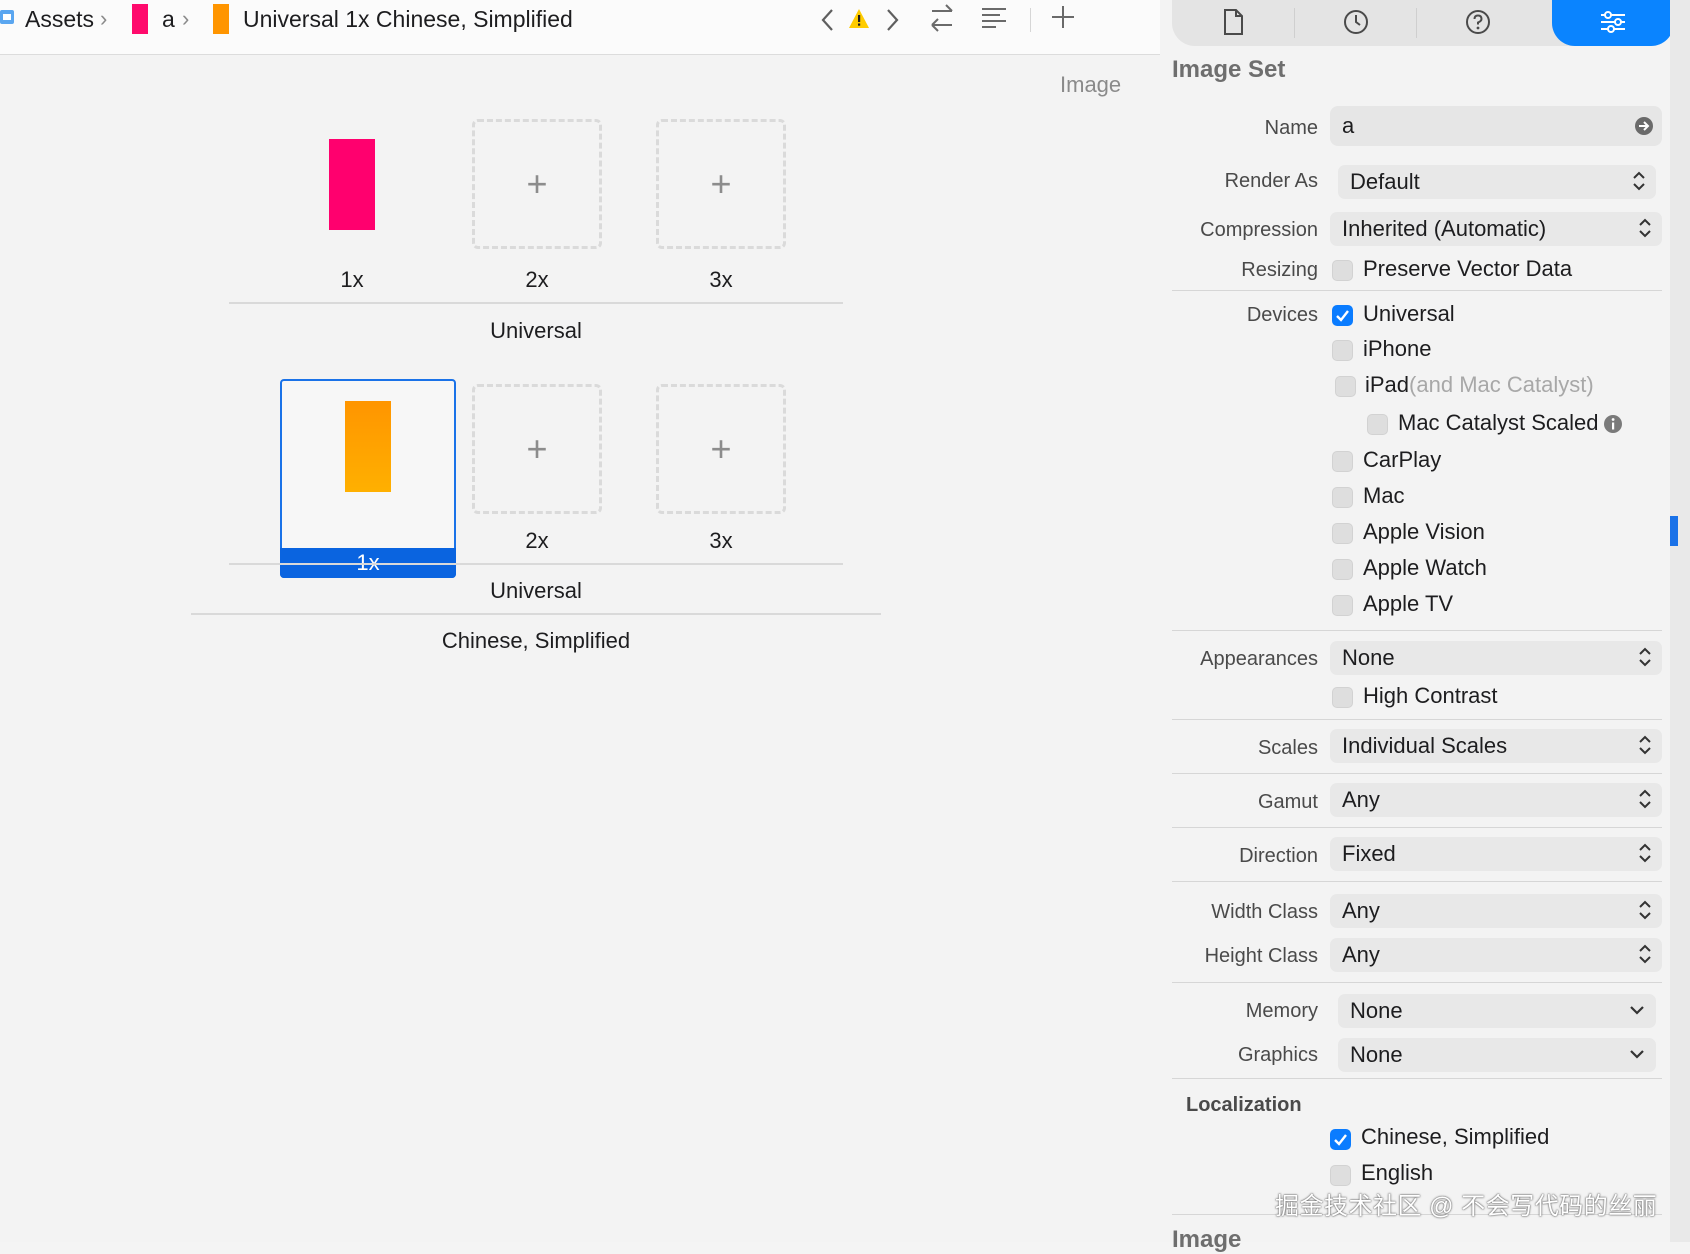 The image size is (1690, 1254). Describe the element at coordinates (1229, 69) in the screenshot. I see `inspector-title: Image Set` at that location.